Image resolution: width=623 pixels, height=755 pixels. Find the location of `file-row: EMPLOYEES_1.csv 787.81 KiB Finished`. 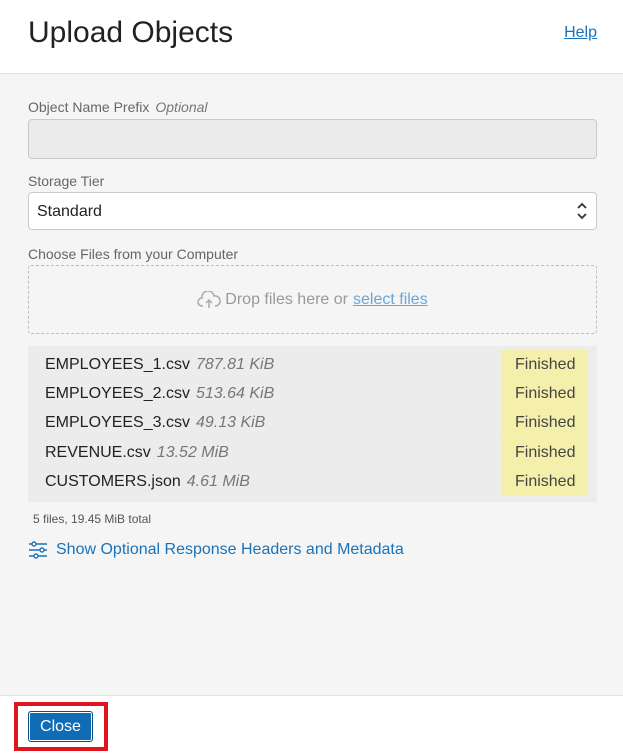

file-row: EMPLOYEES_1.csv 787.81 KiB Finished is located at coordinates (312, 364).